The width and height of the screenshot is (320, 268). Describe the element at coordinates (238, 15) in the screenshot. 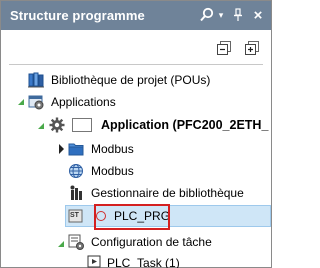

I see `pin-icon` at that location.